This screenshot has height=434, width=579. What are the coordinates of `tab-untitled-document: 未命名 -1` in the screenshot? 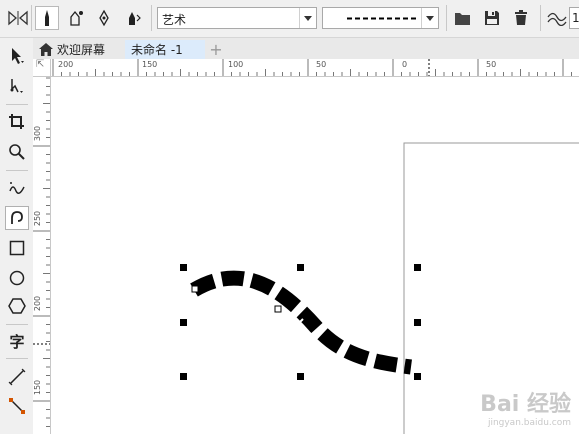 It's located at (165, 49).